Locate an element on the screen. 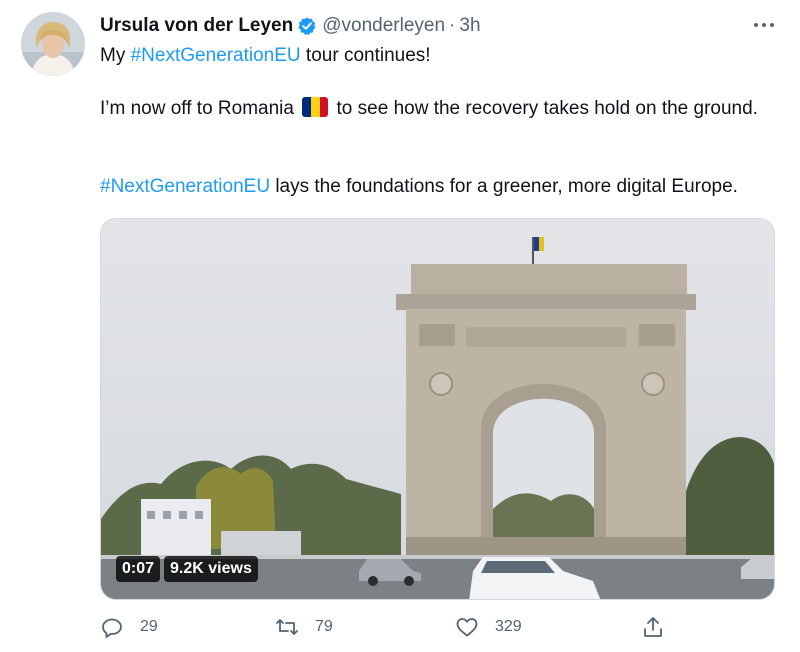 Image resolution: width=800 pixels, height=652 pixels. heart-icon is located at coordinates (467, 627).